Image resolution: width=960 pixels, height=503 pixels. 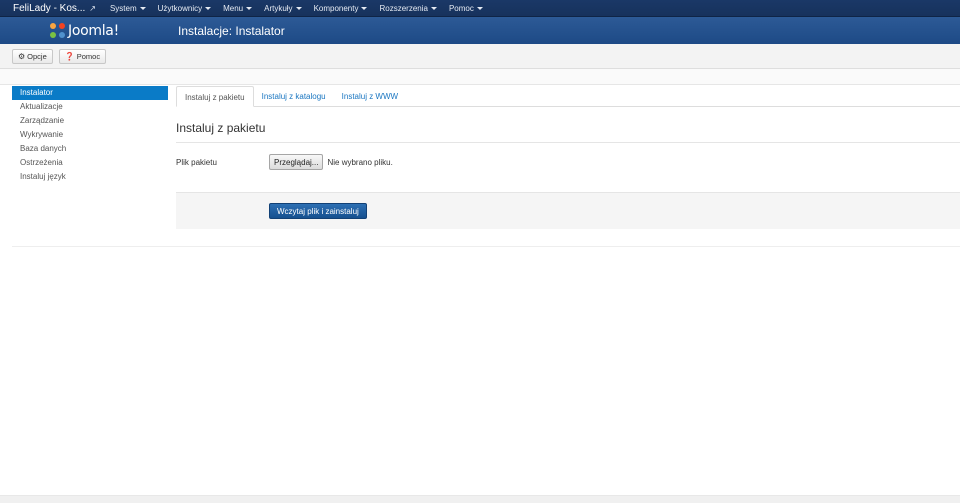 What do you see at coordinates (69, 56) in the screenshot?
I see `question-icon: ❓` at bounding box center [69, 56].